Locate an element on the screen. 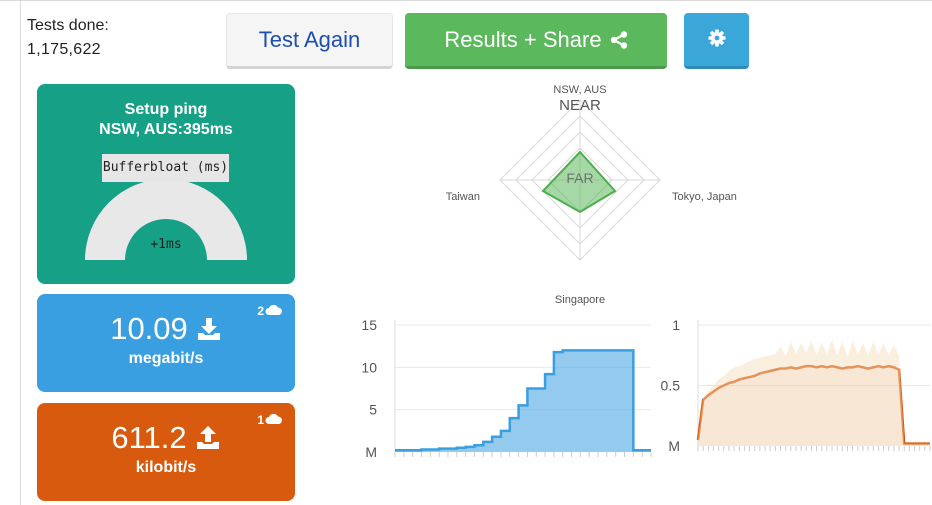 Image resolution: width=932 pixels, height=505 pixels. series-area is located at coordinates (523, 401).